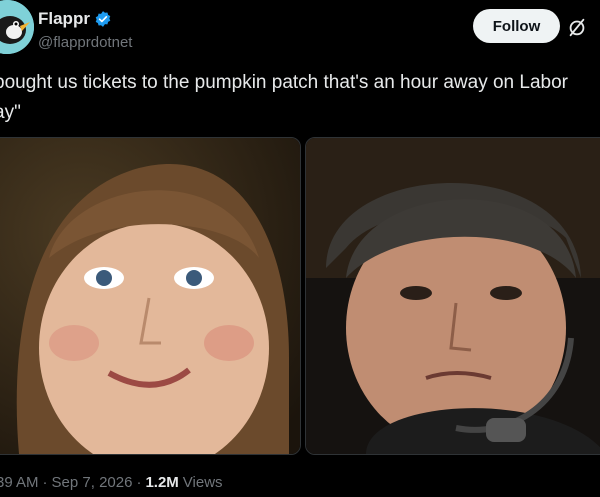  Describe the element at coordinates (516, 26) in the screenshot. I see `follow-button: Follow` at that location.